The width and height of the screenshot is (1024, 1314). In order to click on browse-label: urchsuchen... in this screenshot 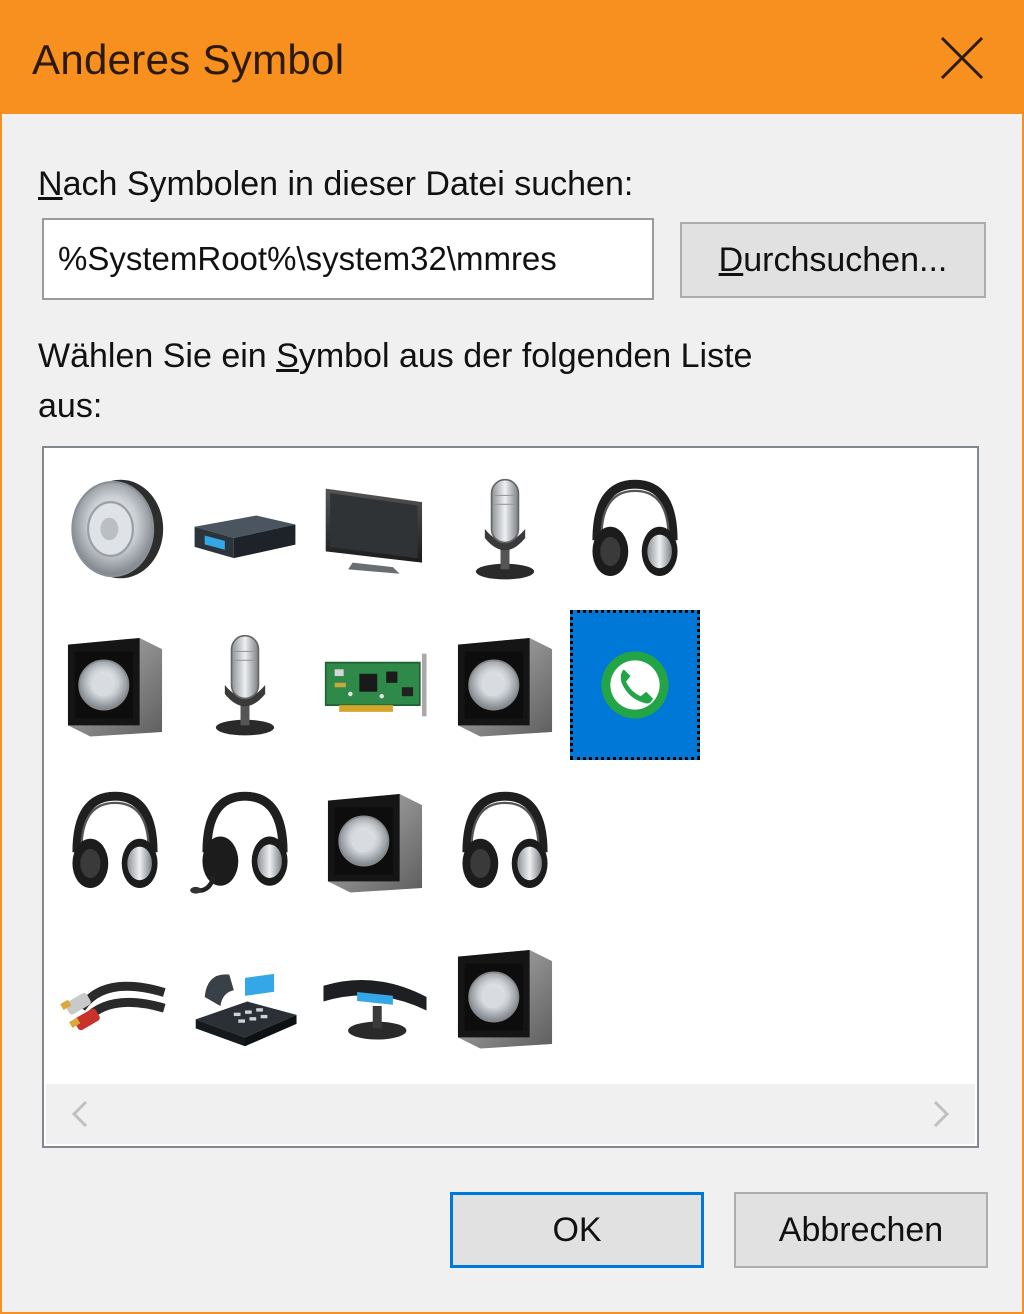, I will do `click(845, 259)`.